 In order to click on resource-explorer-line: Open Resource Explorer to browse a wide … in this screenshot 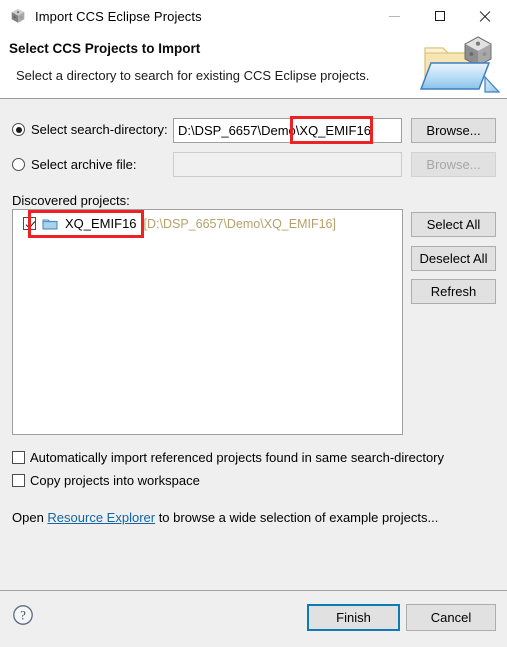, I will do `click(225, 517)`.